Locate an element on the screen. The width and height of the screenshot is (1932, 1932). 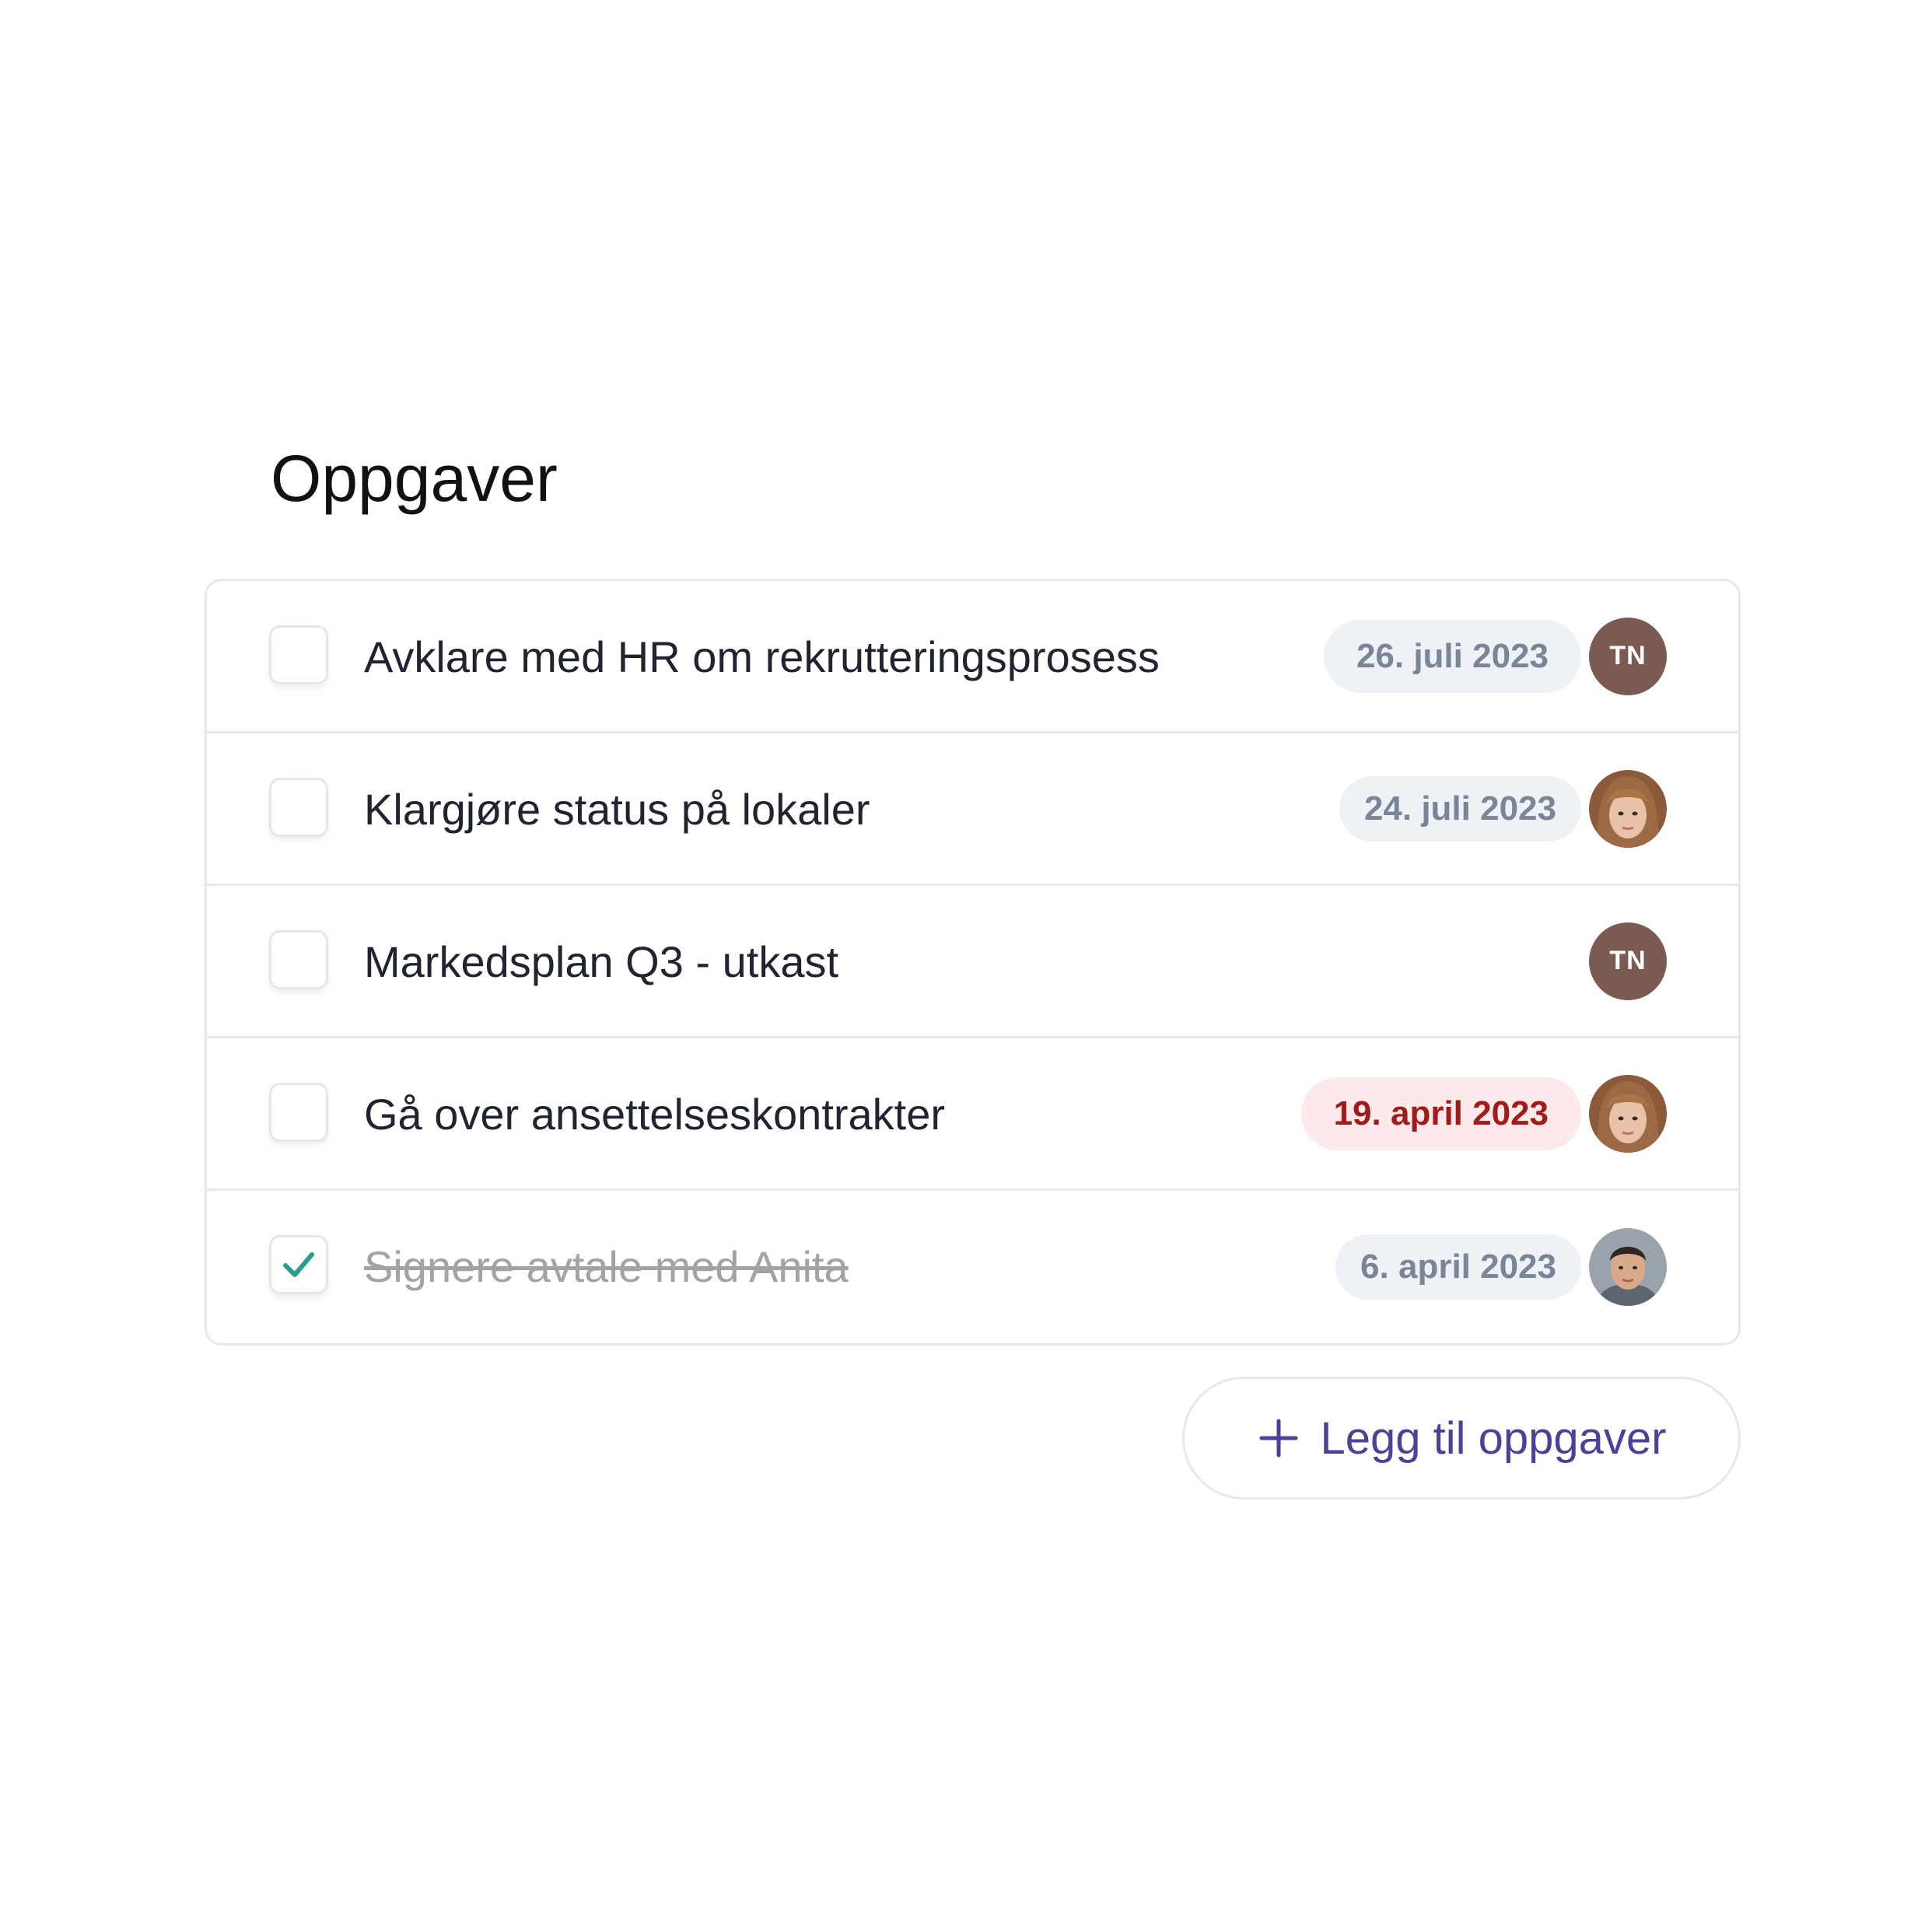
due-date-badge: 6. april 2023 is located at coordinates (1458, 1267).